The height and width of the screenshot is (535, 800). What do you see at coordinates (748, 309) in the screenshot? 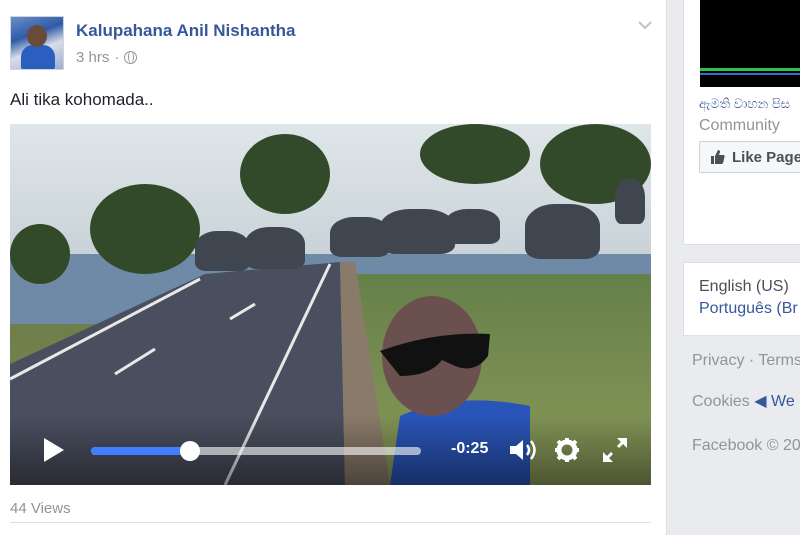
I see `language-option: Português (Br` at bounding box center [748, 309].